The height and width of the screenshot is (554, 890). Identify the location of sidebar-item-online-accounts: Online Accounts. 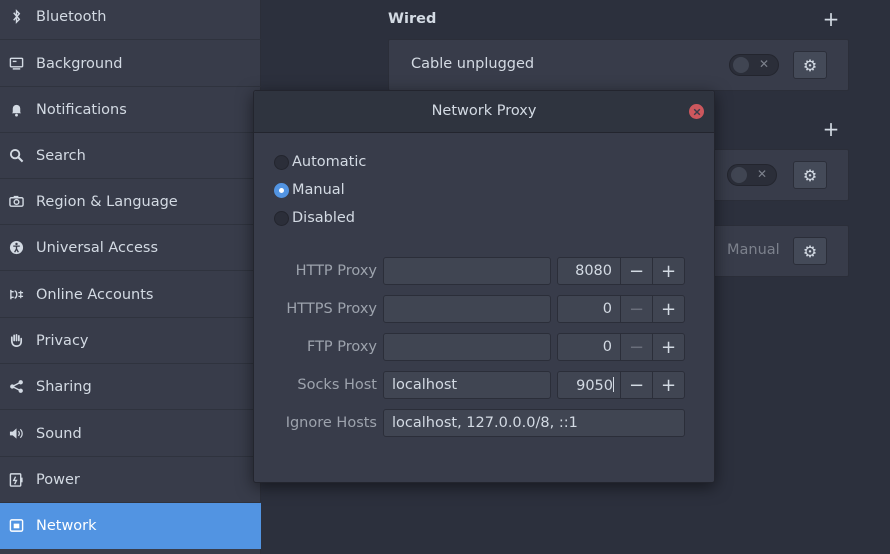
(130, 295).